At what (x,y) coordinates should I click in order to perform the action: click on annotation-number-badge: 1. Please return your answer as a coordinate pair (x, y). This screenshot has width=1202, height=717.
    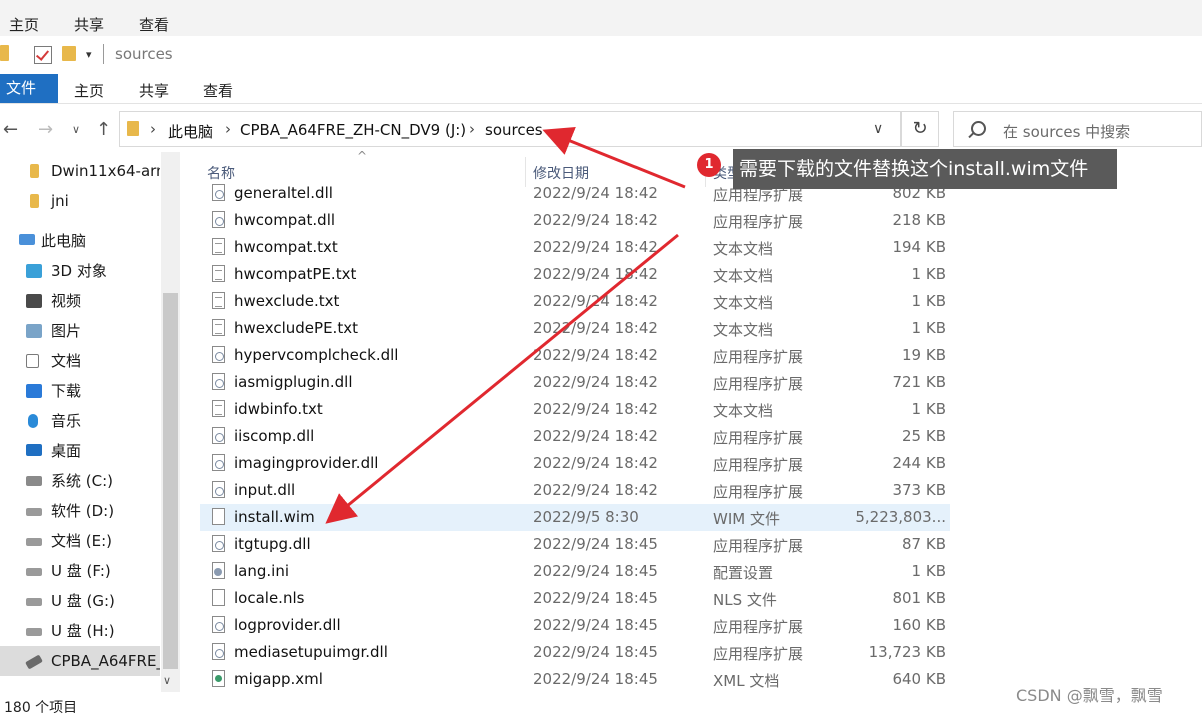
    Looking at the image, I should click on (709, 165).